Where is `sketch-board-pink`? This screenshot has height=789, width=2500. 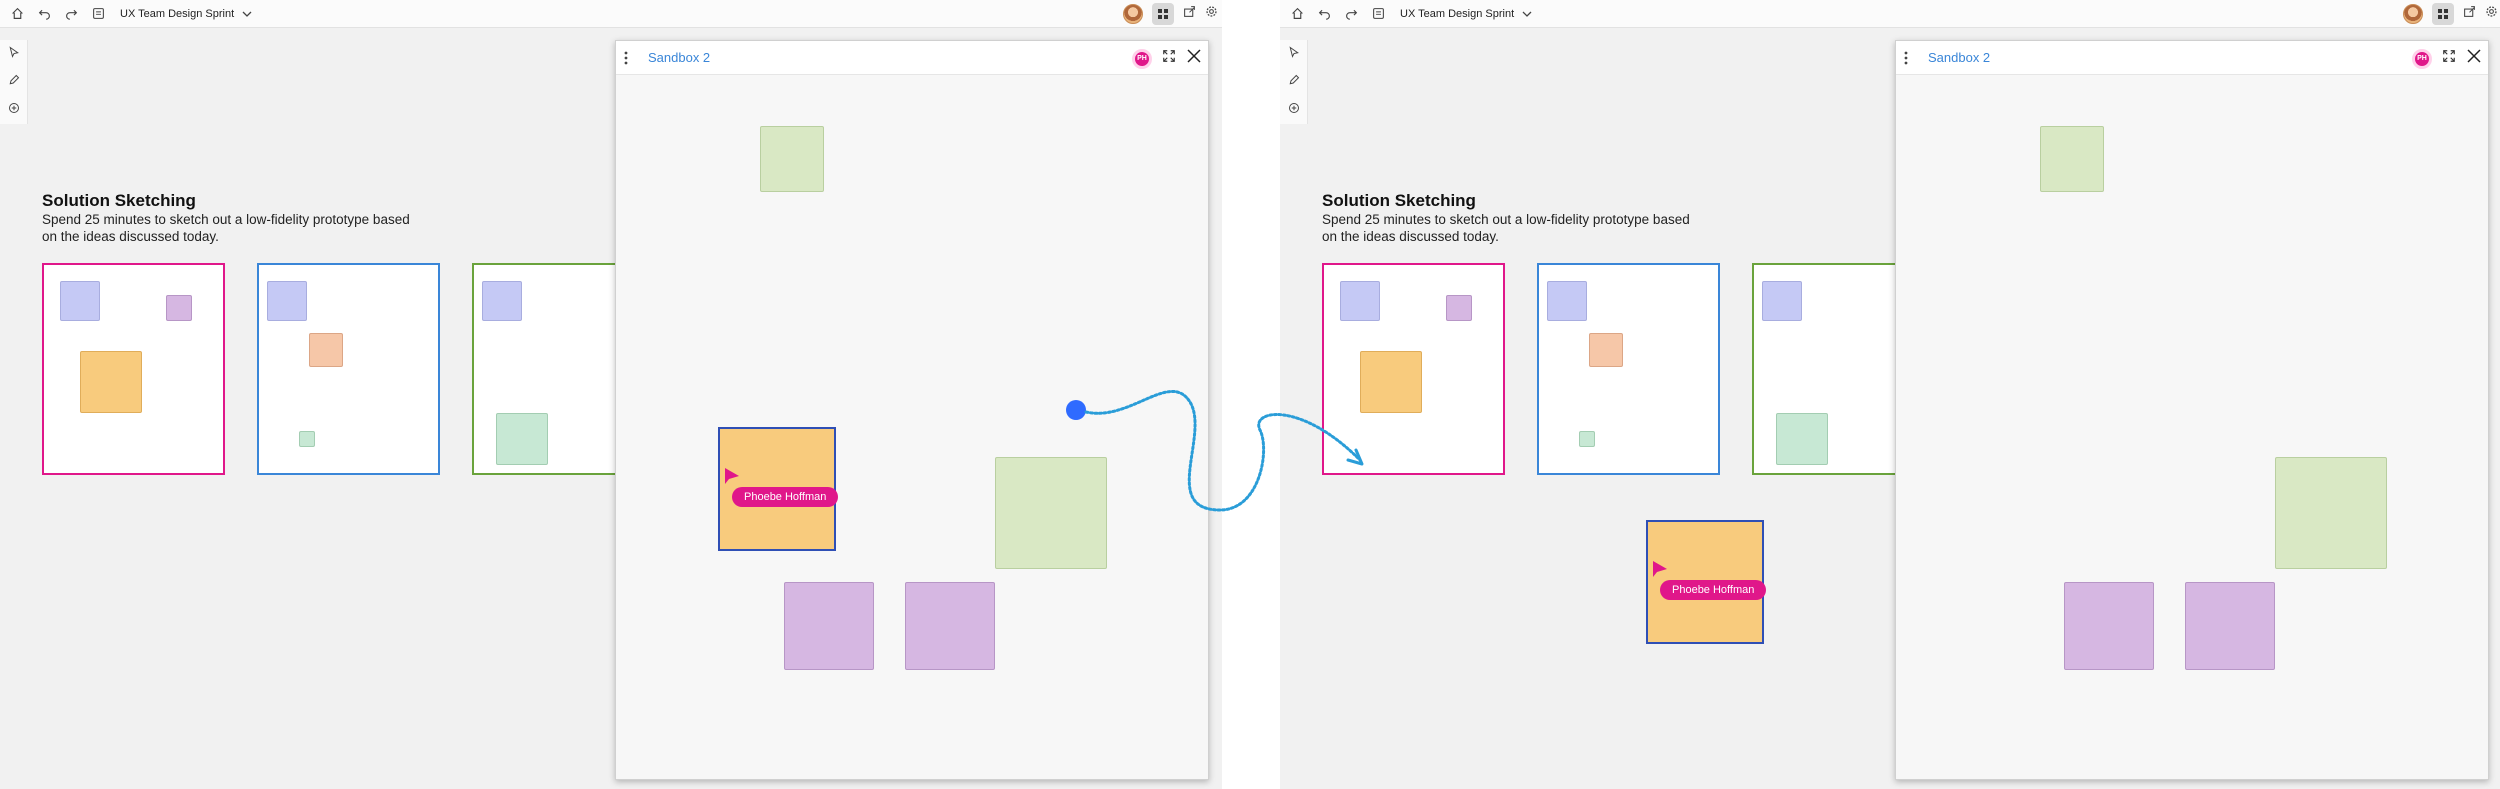 sketch-board-pink is located at coordinates (133, 369).